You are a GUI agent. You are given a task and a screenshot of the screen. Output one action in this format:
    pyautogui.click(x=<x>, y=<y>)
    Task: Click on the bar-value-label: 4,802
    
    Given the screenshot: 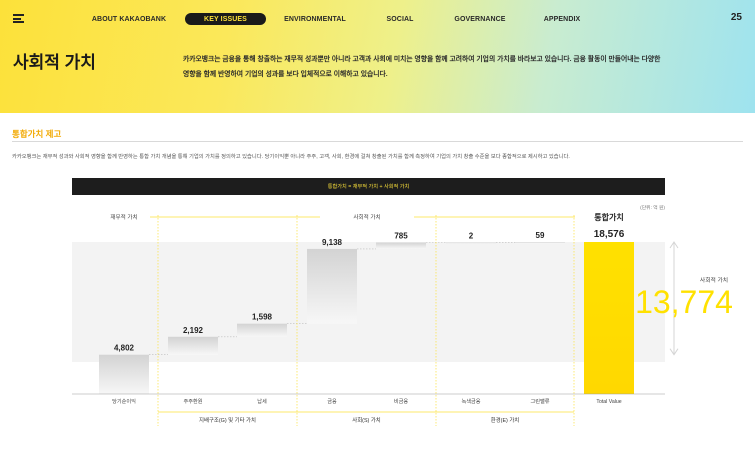 What is the action you would take?
    pyautogui.click(x=124, y=348)
    